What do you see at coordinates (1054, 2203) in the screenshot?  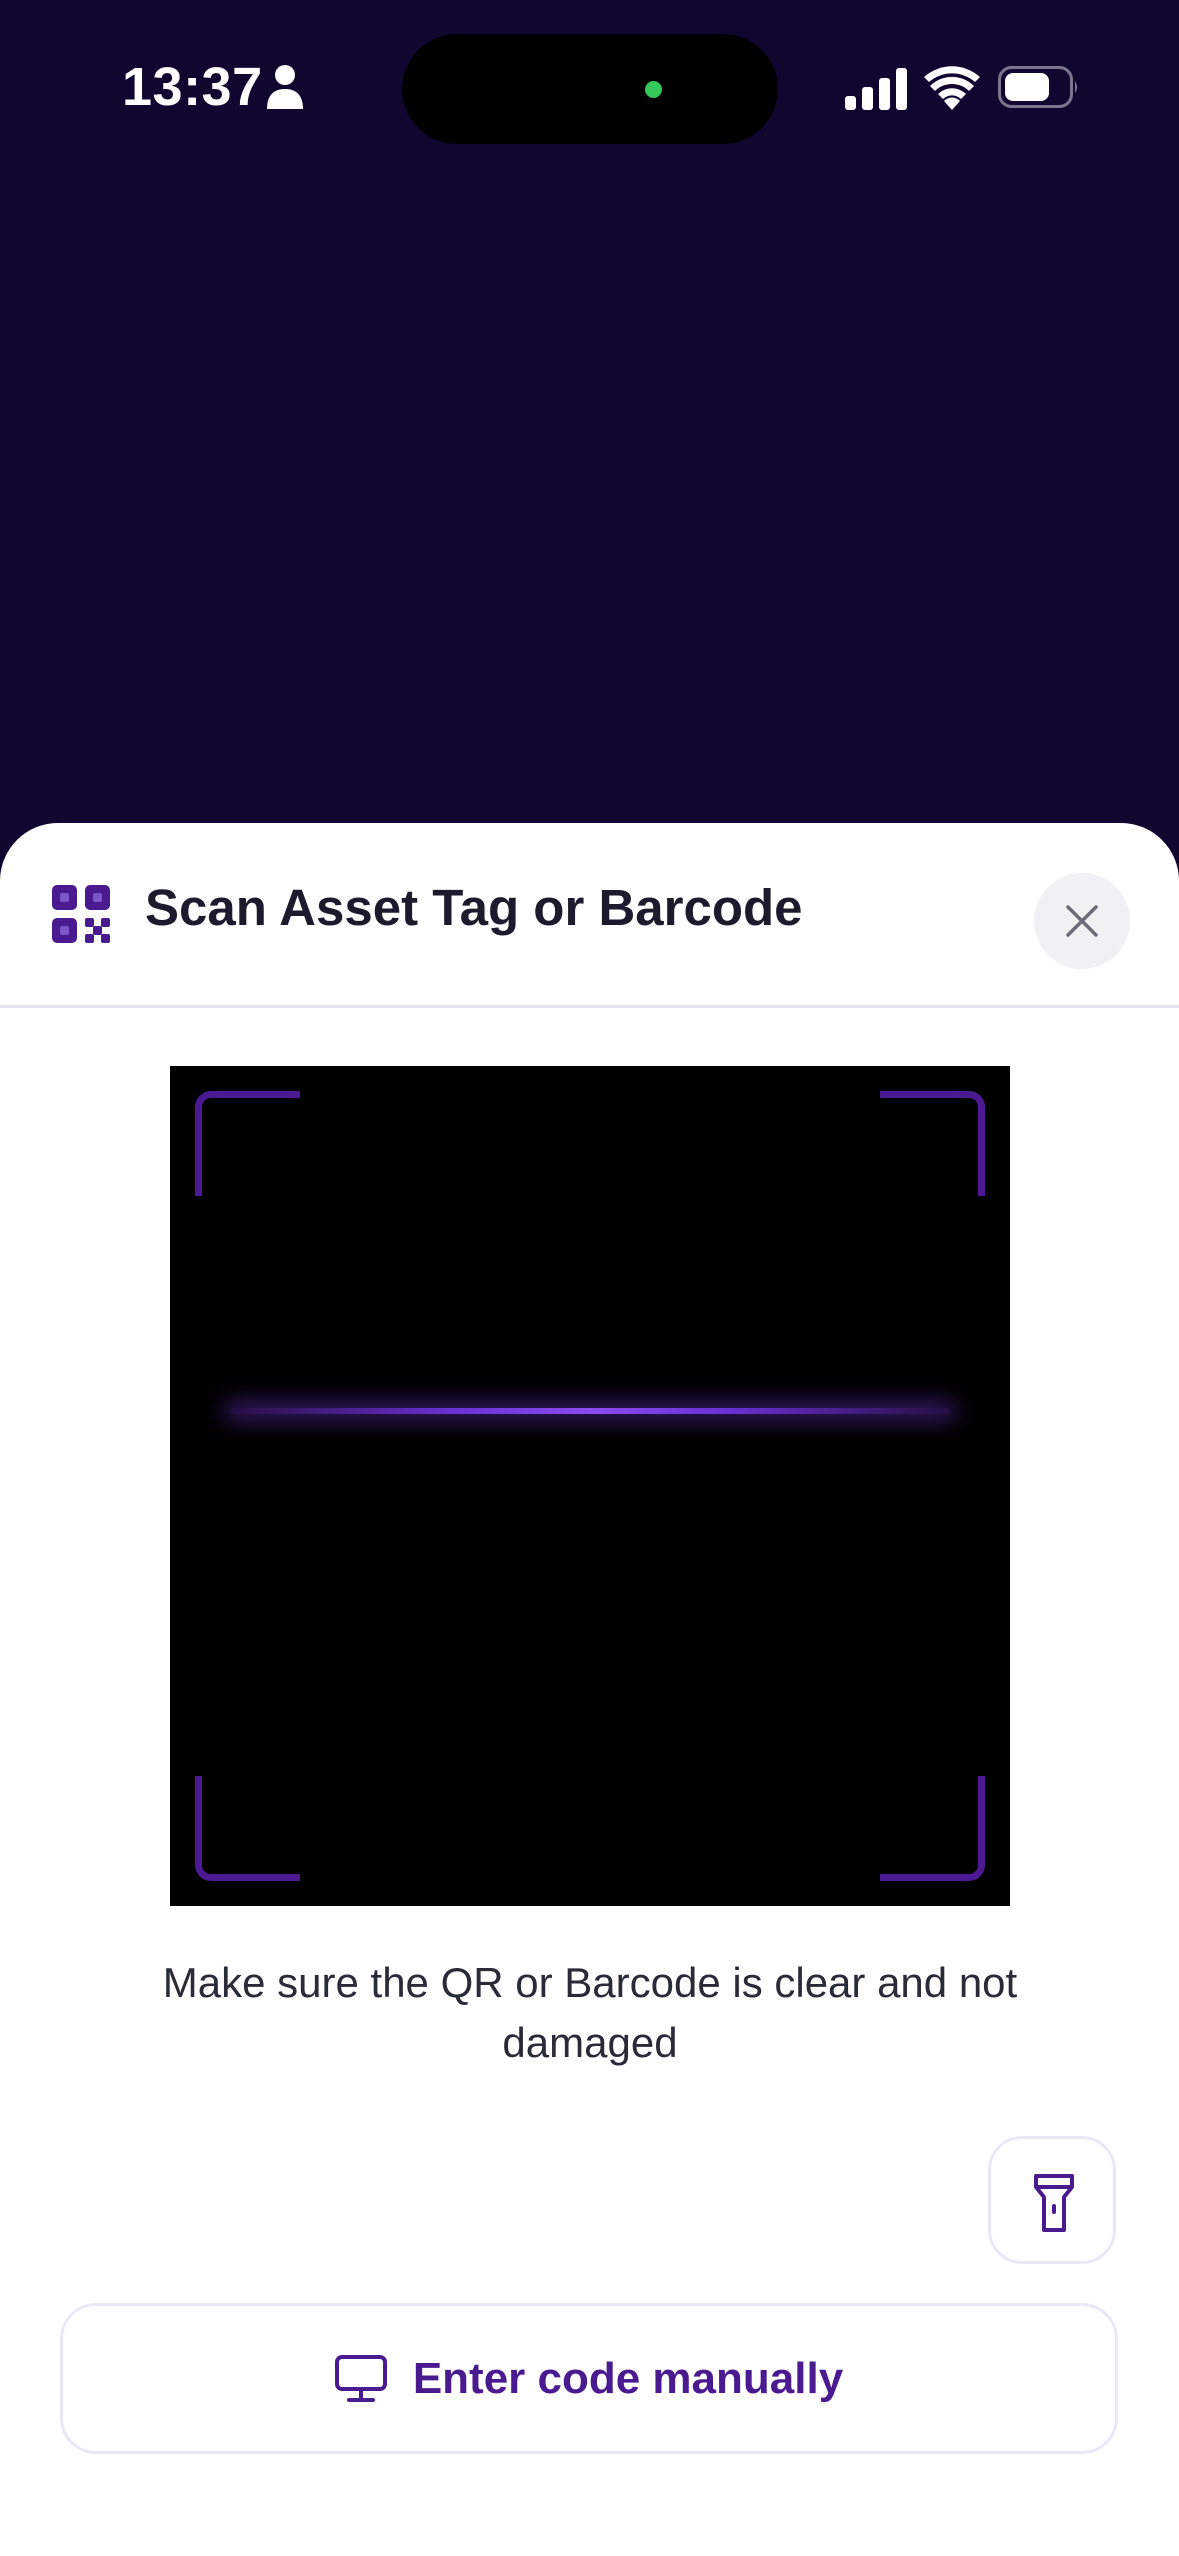 I see `flashlight-icon` at bounding box center [1054, 2203].